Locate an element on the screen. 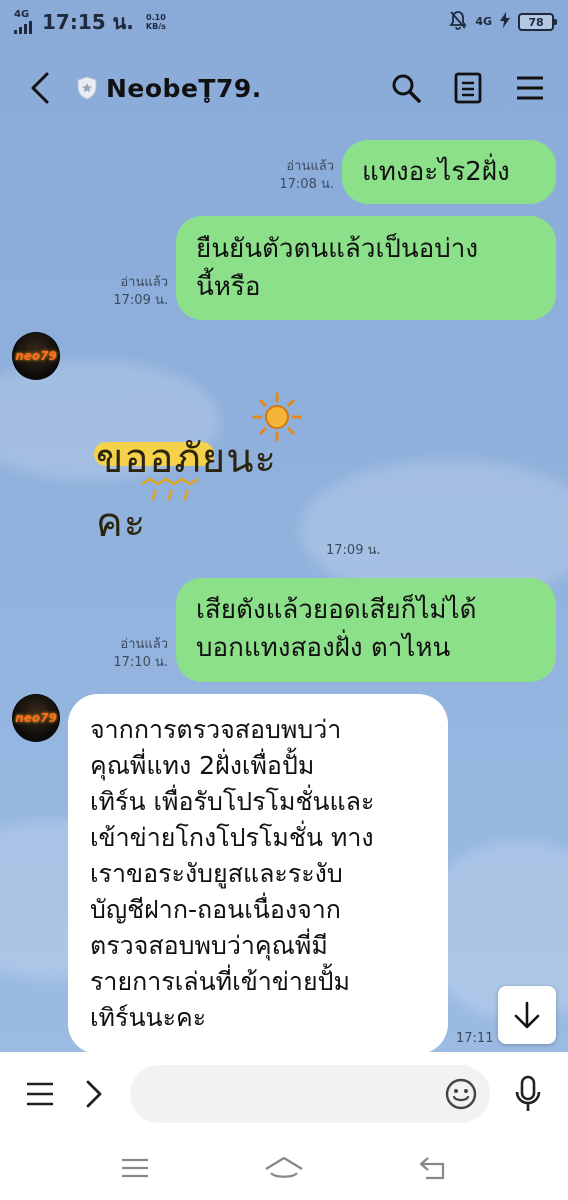 Image resolution: width=568 pixels, height=1200 pixels. input-bar is located at coordinates (284, 1094).